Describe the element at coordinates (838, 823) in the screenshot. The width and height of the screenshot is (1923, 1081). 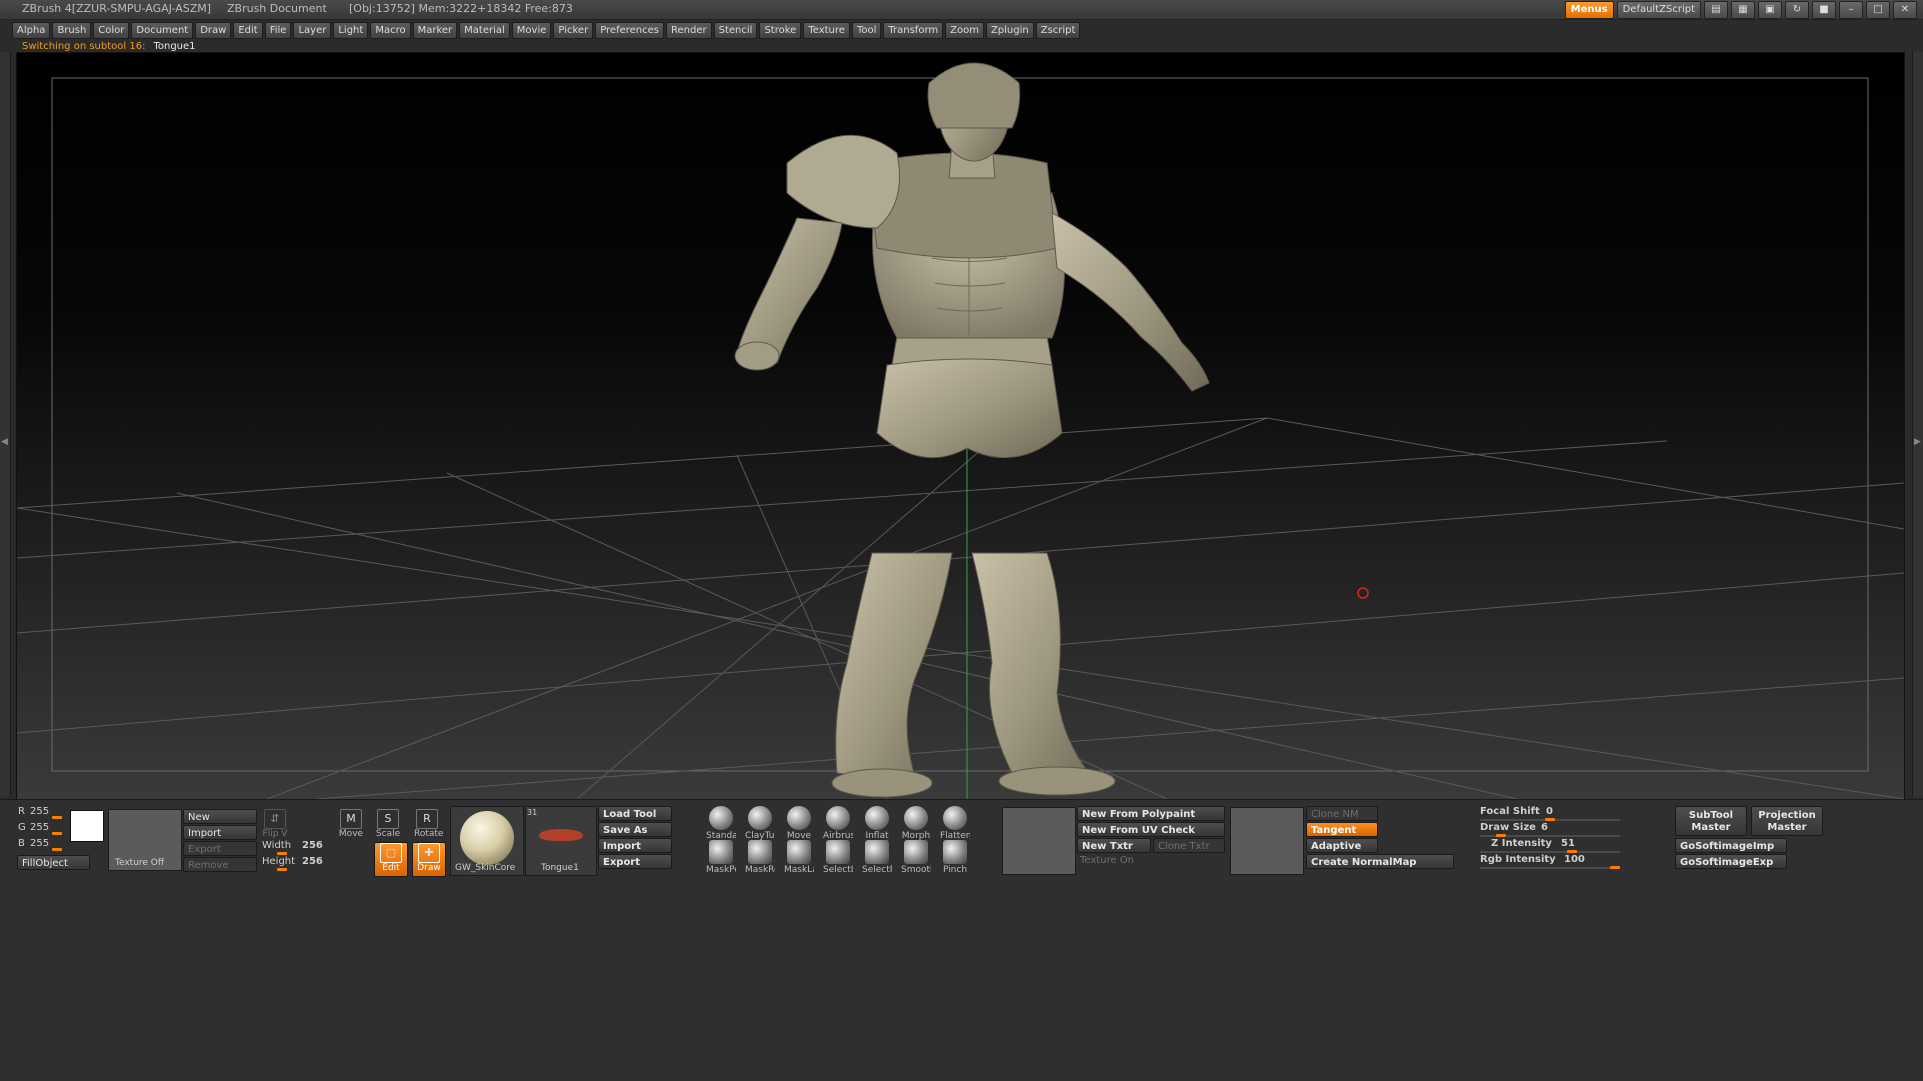
I see `brush-airbrush: Airbrush` at that location.